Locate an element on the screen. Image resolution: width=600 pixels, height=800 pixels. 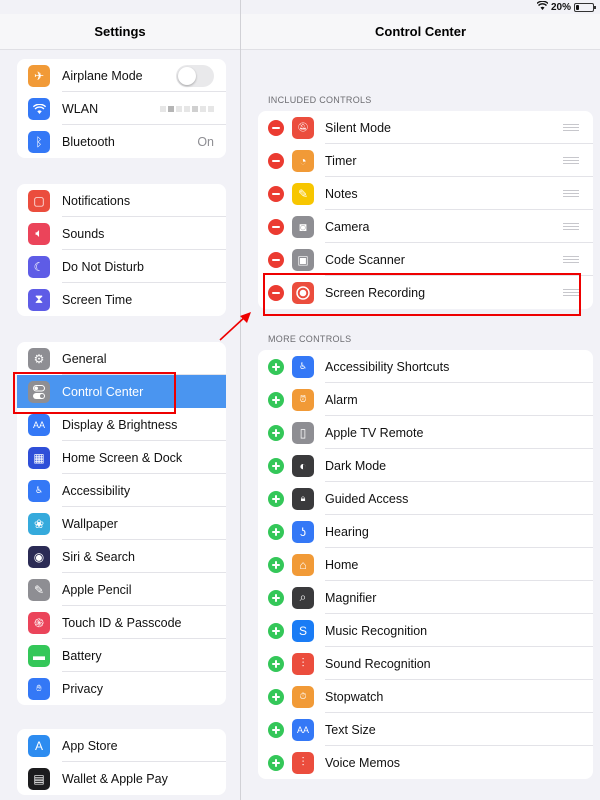
settings-group: A App Store ▤ Wallet & Apple Pay is located at coordinates (121, 762).